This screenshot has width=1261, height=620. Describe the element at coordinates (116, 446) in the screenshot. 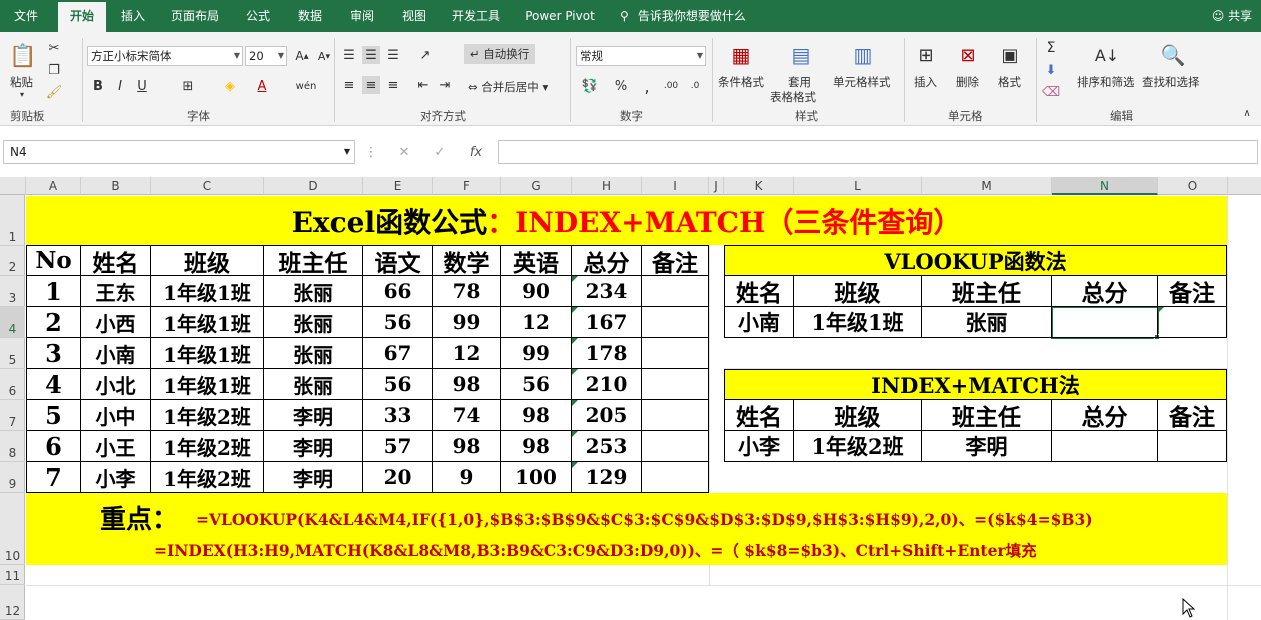

I see `main-table-cell: 小王` at that location.